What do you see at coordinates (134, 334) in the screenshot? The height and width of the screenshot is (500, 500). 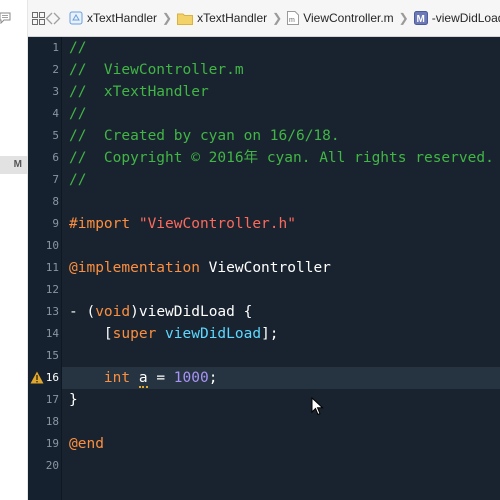 I see `code-token-key: super` at bounding box center [134, 334].